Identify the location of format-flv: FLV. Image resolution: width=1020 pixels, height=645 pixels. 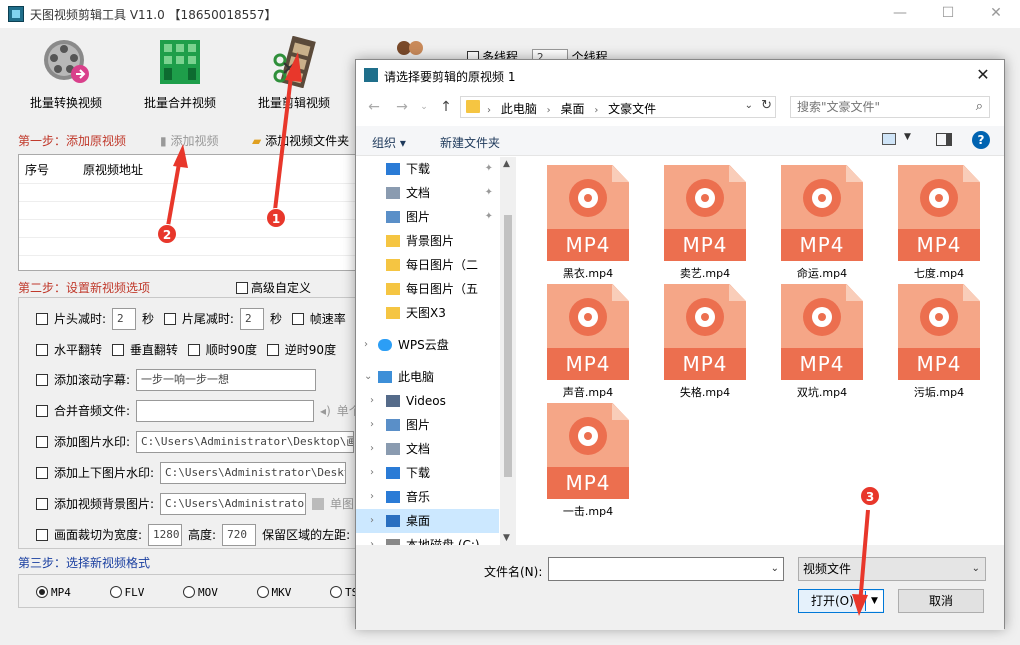
(126, 592).